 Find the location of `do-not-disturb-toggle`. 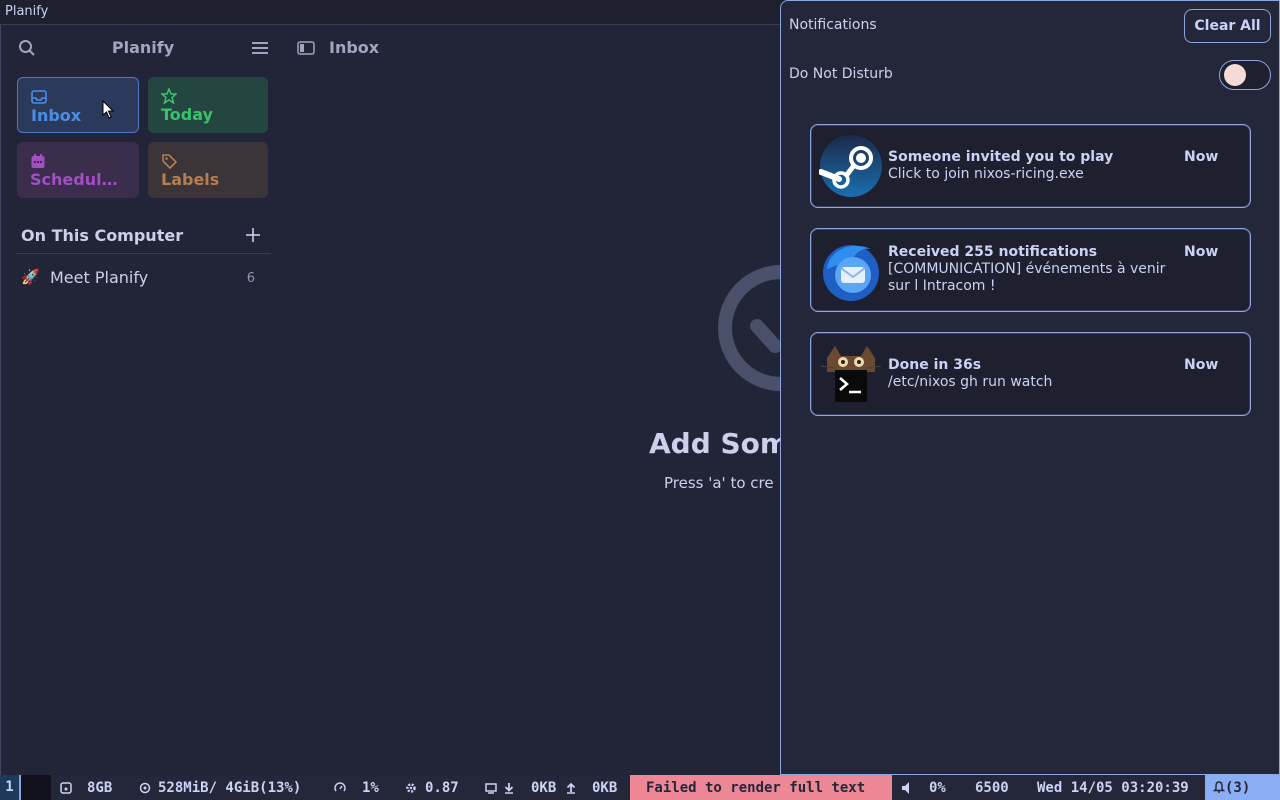

do-not-disturb-toggle is located at coordinates (1245, 75).